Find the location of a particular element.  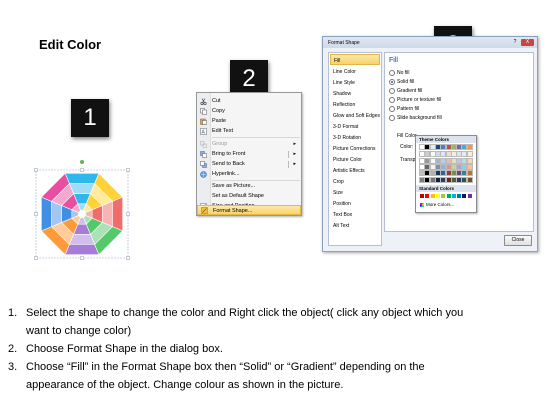

nav-item-picture-corrections: Picture Corrections is located at coordinates (355, 148).